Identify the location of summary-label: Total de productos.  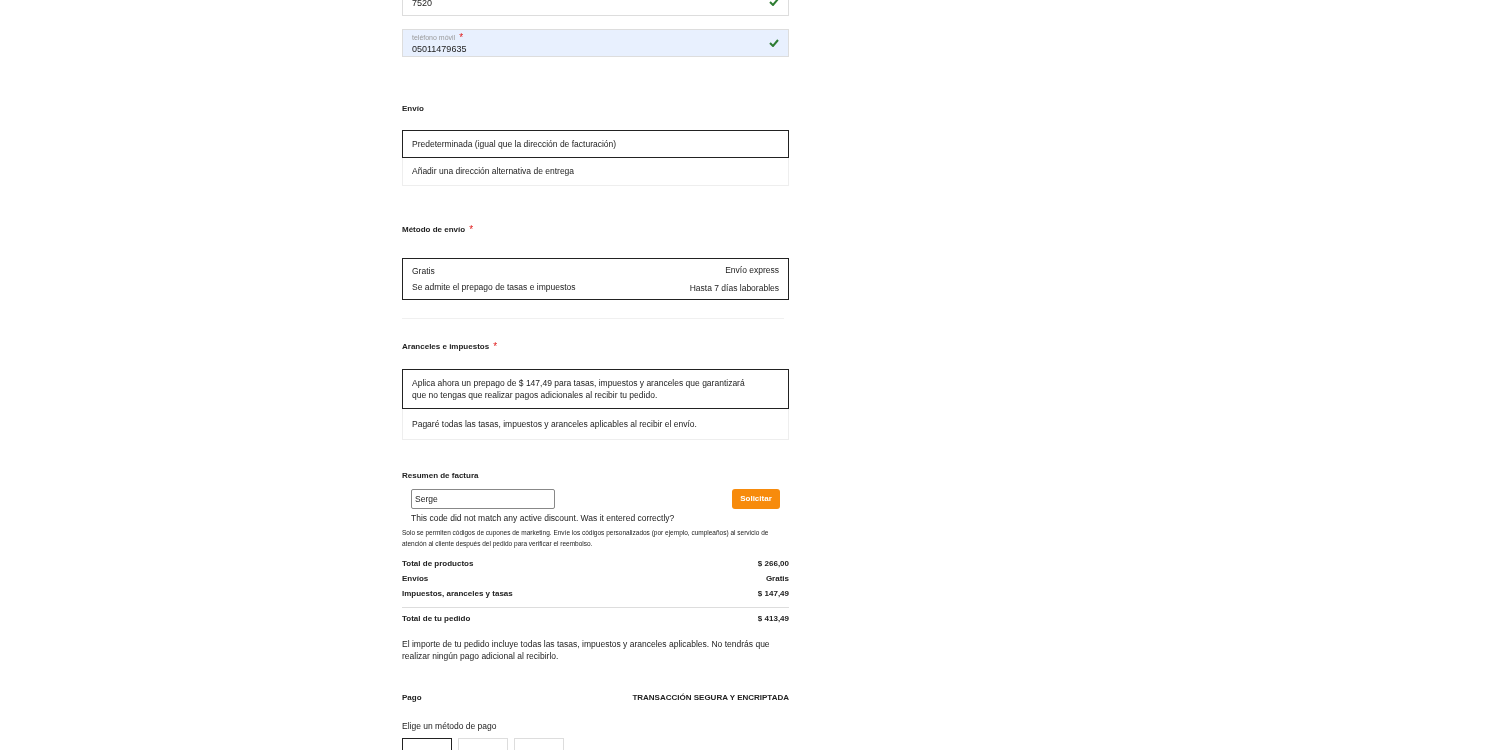
(438, 563).